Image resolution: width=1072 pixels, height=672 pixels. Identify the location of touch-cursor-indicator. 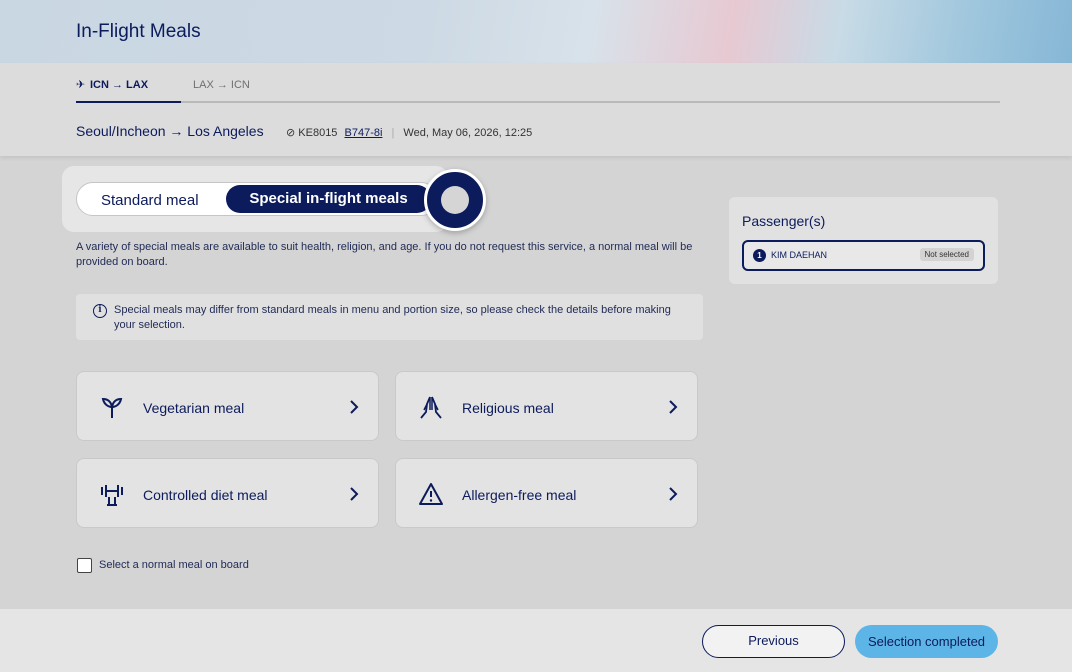
(455, 200).